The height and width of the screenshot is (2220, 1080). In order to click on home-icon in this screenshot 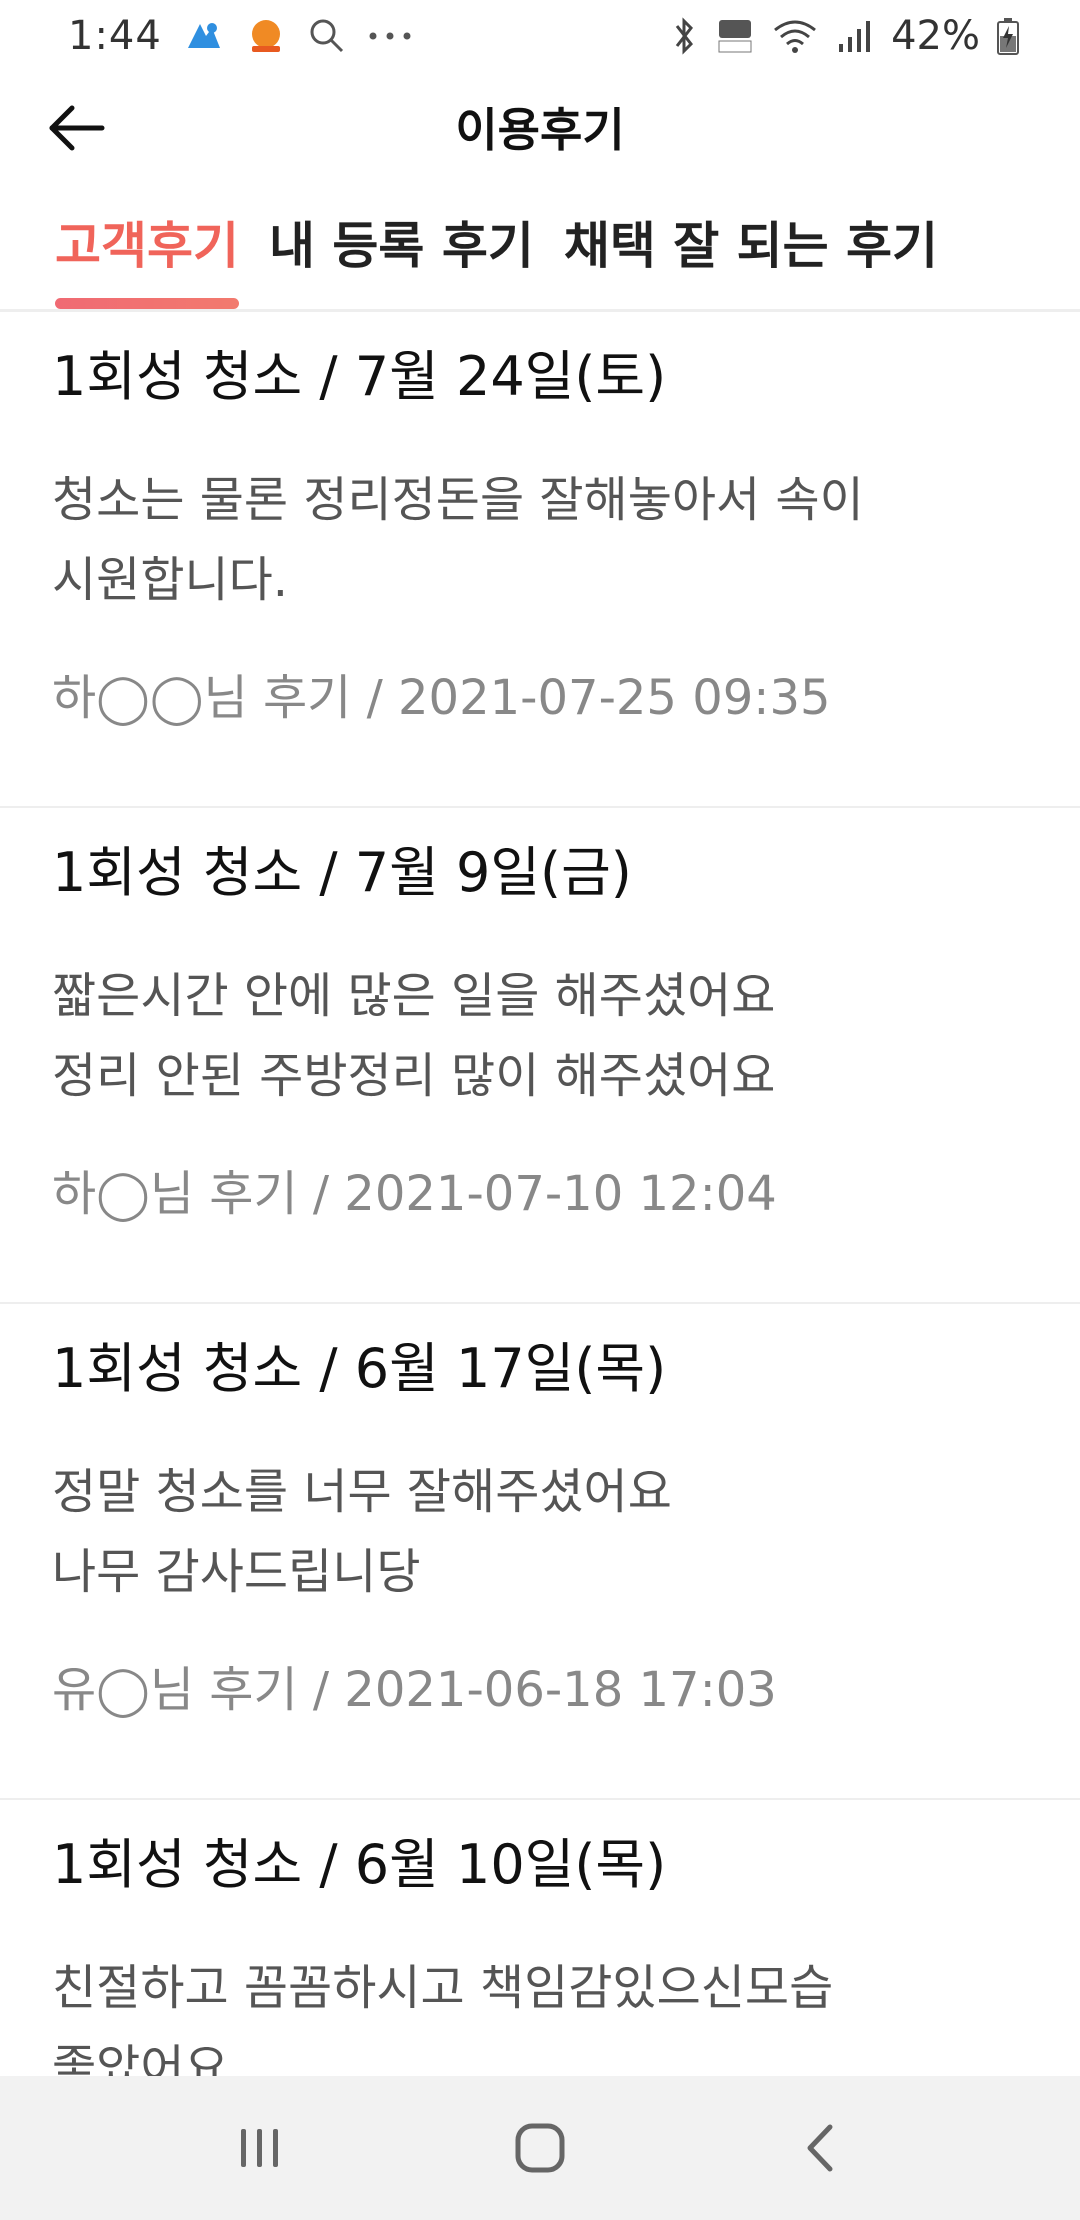, I will do `click(540, 2148)`.